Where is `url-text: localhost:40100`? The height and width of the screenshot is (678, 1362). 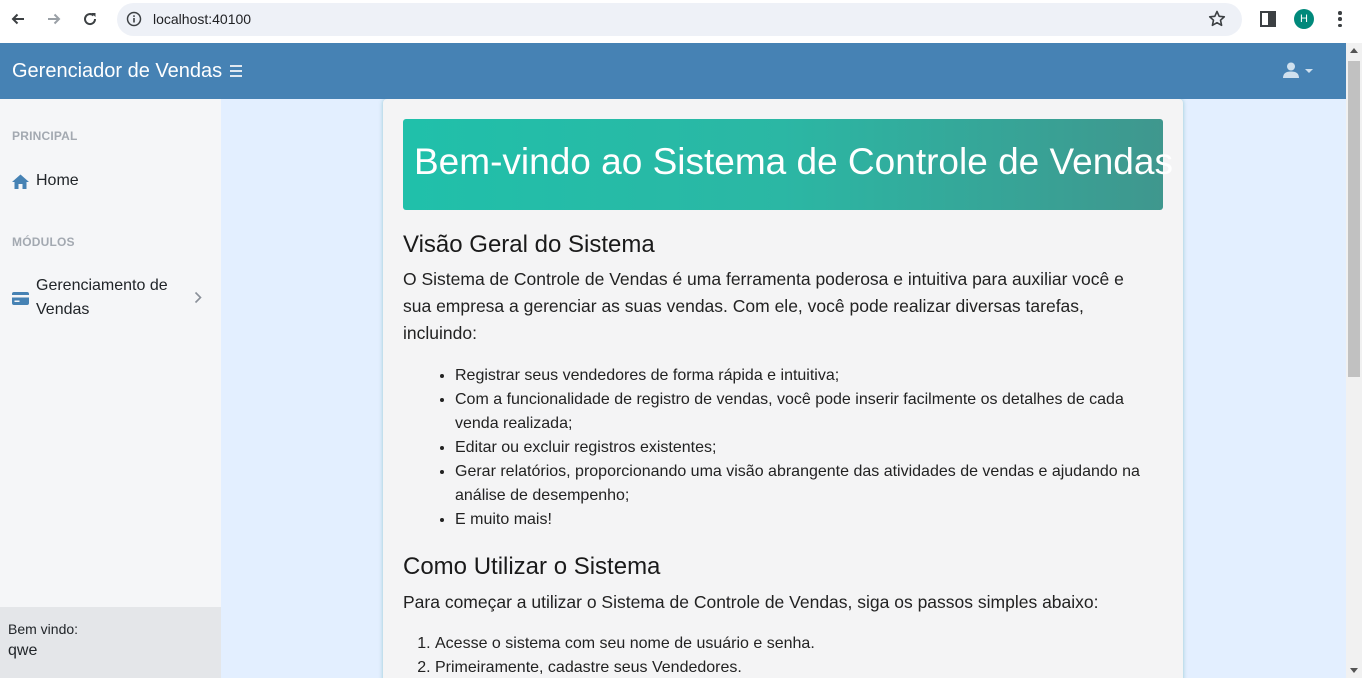 url-text: localhost:40100 is located at coordinates (202, 19).